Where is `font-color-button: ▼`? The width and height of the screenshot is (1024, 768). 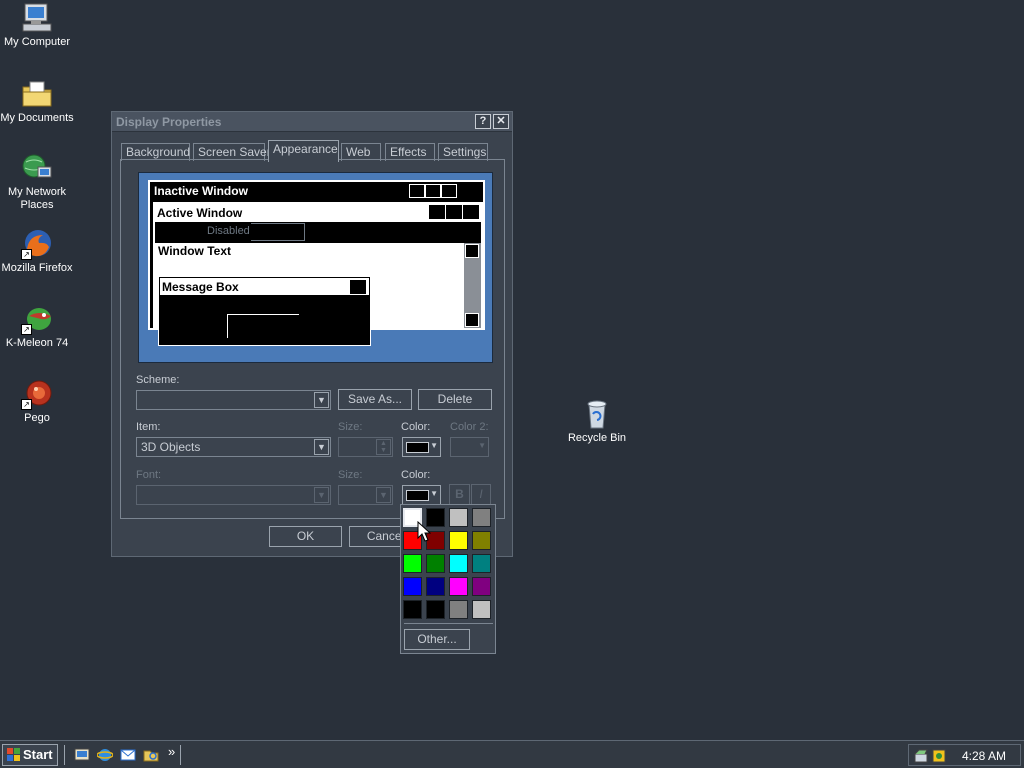
font-color-button: ▼ is located at coordinates (421, 495).